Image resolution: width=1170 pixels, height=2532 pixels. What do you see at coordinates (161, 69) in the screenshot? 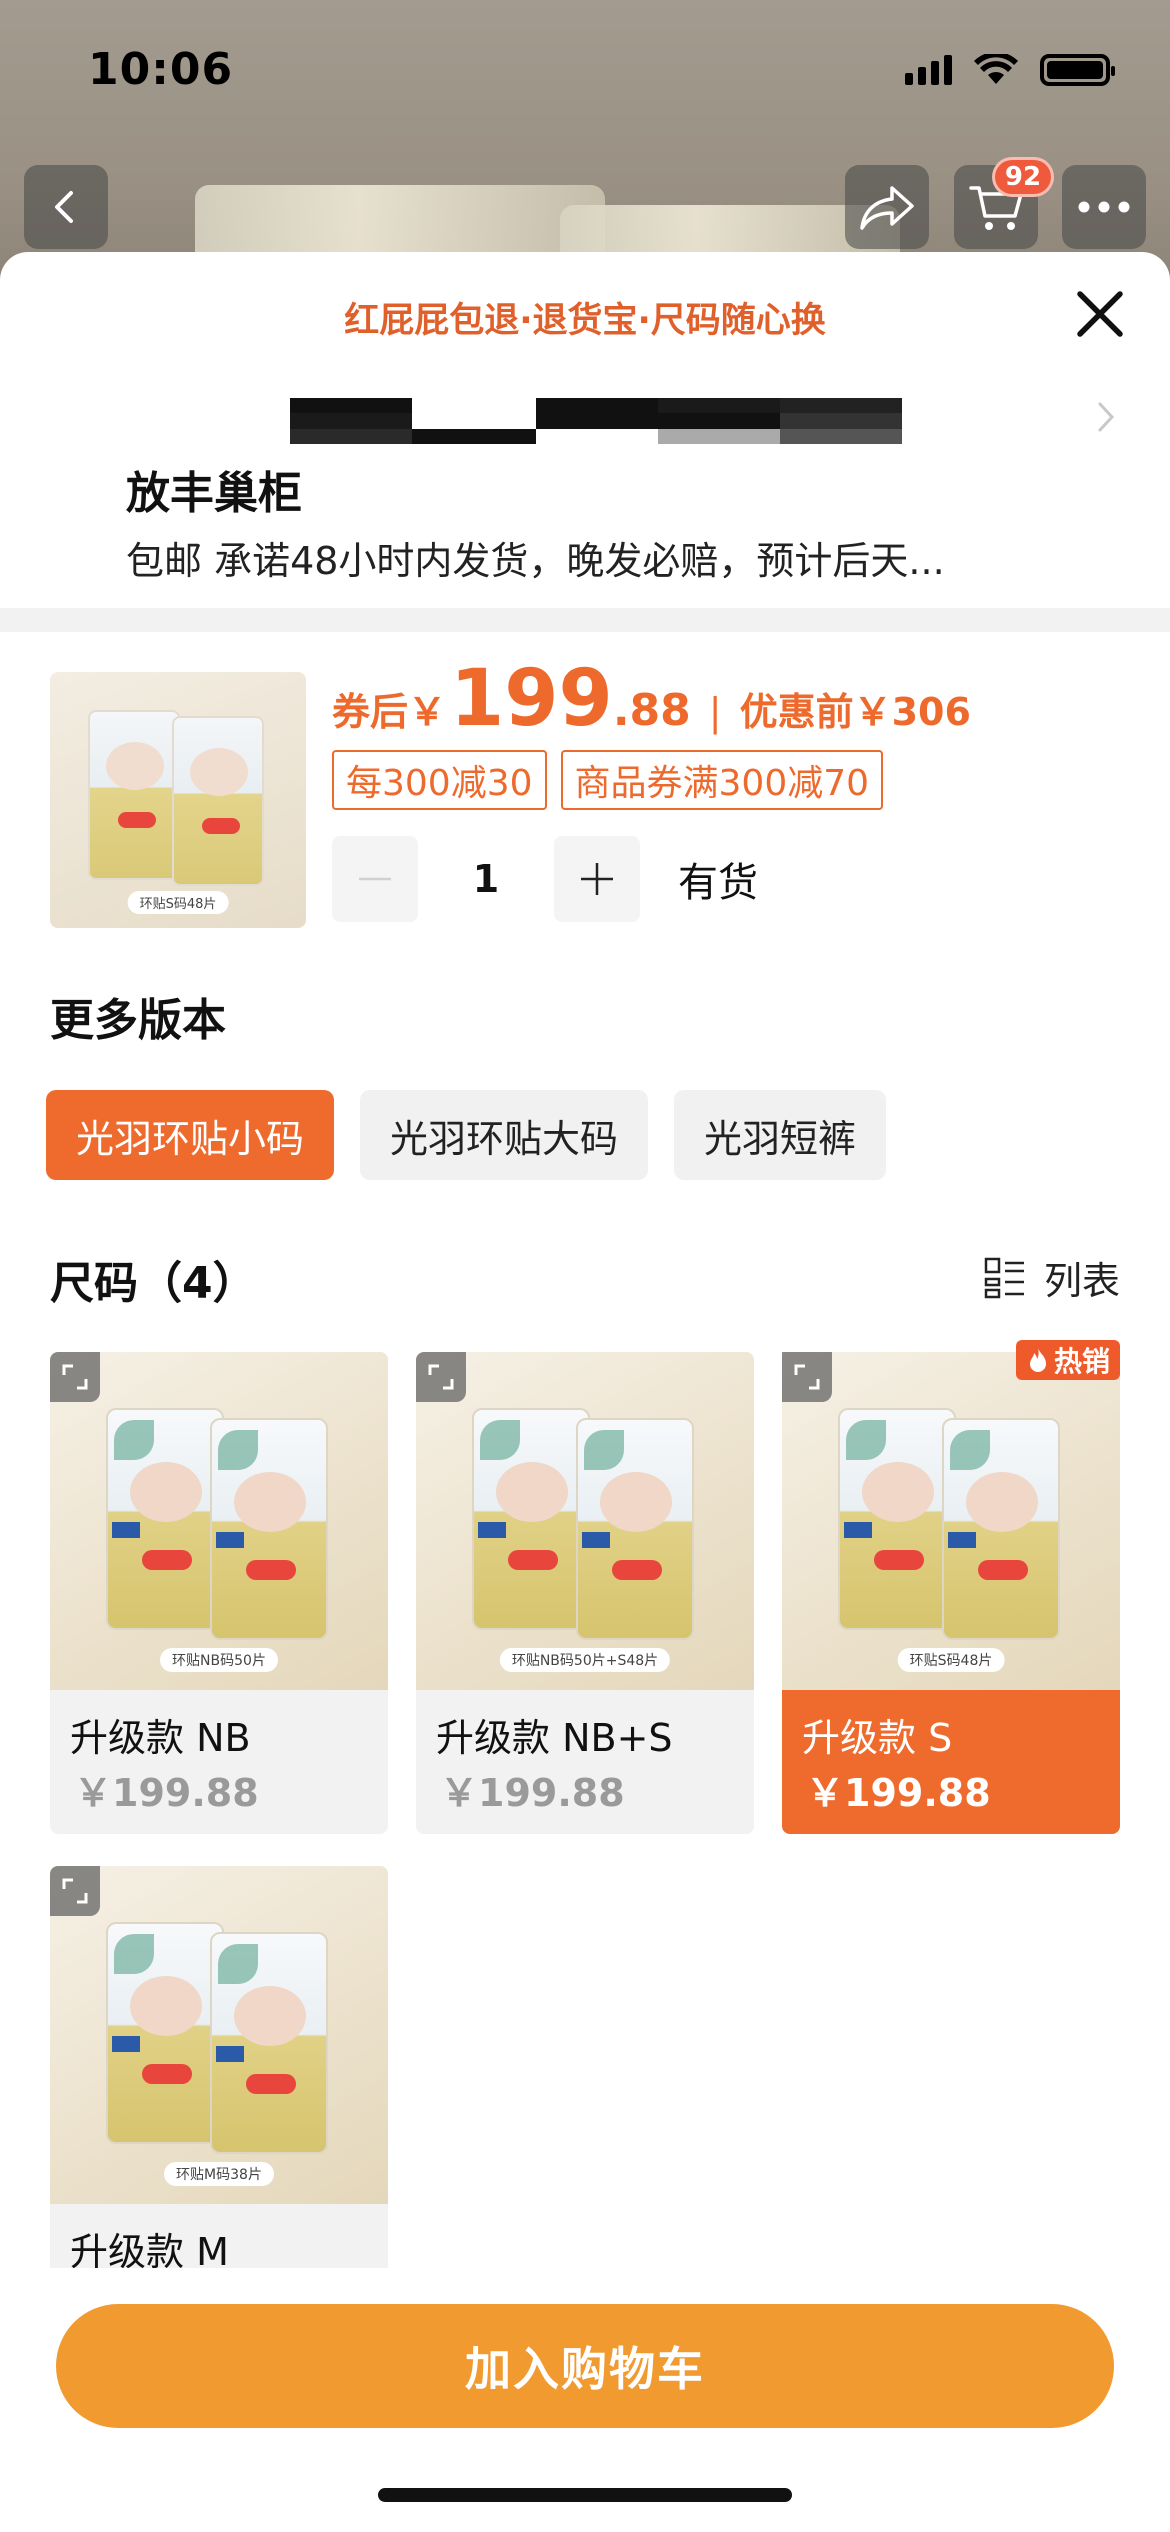
I see `status-time: 10:06` at bounding box center [161, 69].